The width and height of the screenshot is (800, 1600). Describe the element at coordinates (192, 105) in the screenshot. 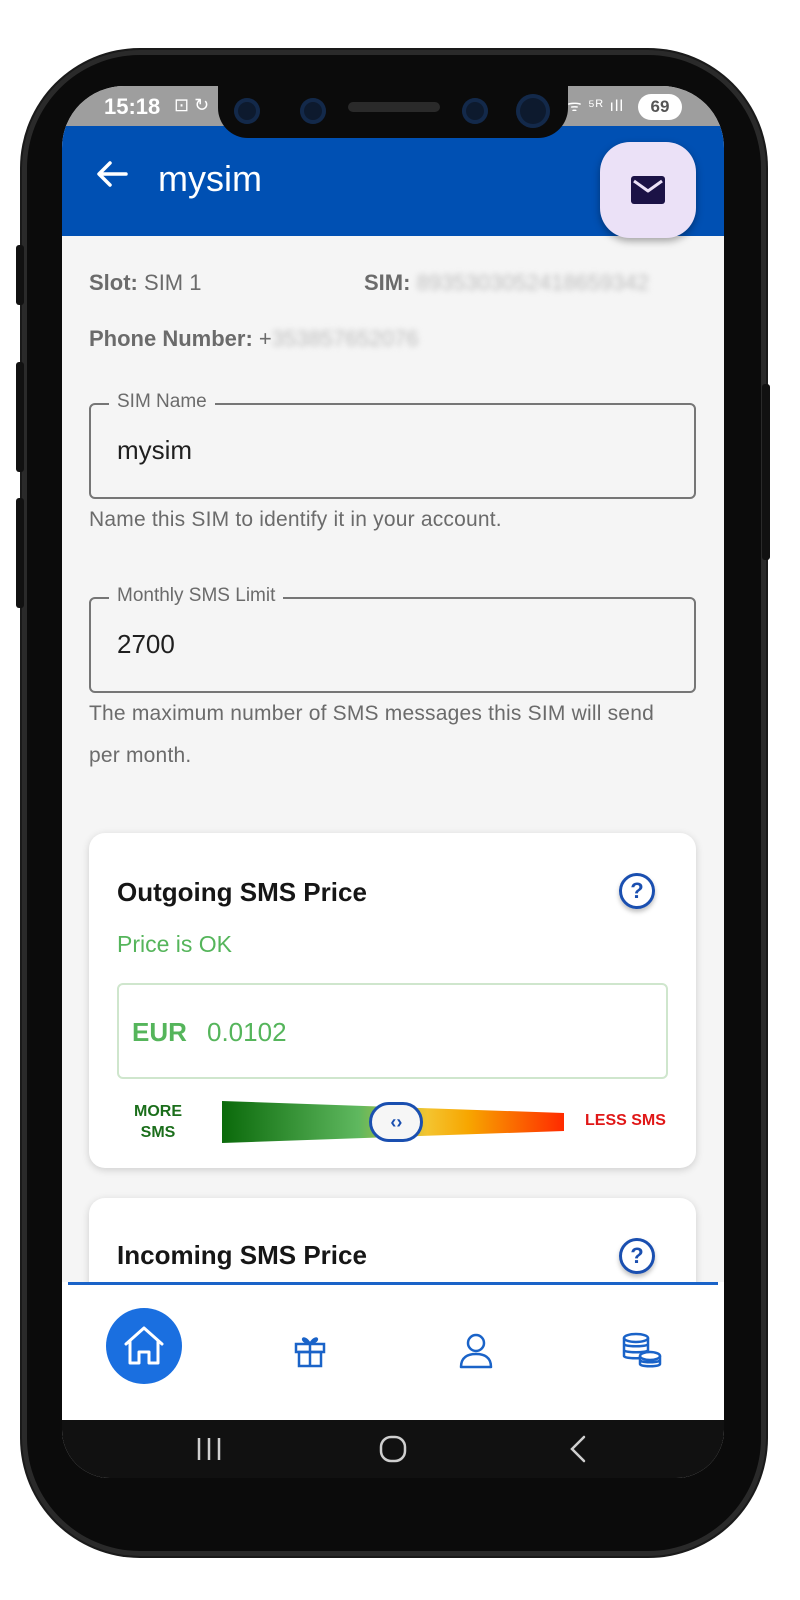

I see `status-notification-icons: ⊡ ↻` at that location.